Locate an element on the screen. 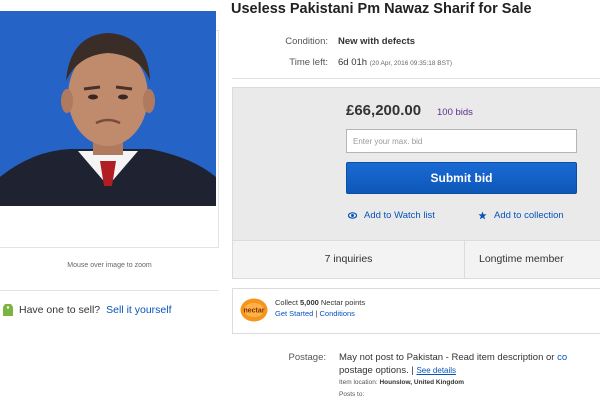 Image resolution: width=600 pixels, height=401 pixels. sell-it-yourself-link: Sell it yourself is located at coordinates (138, 310).